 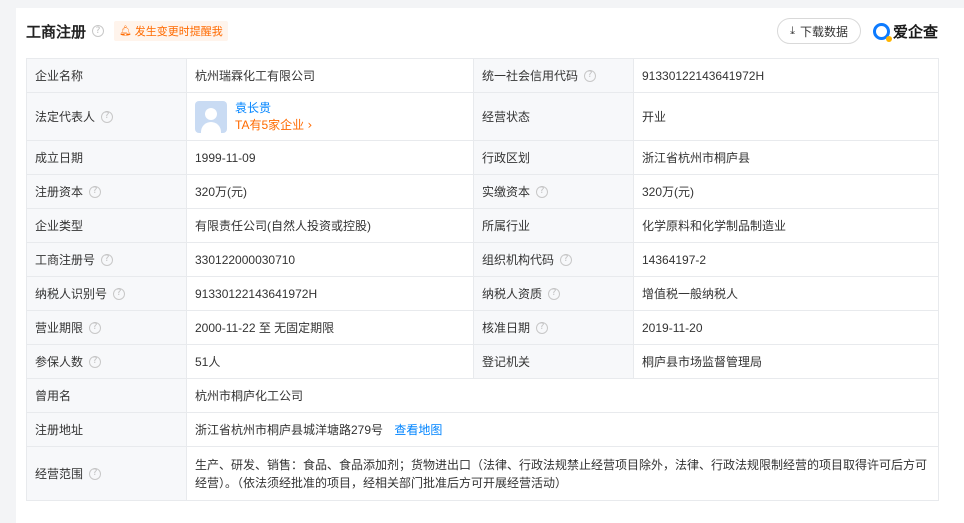 What do you see at coordinates (553, 157) in the screenshot?
I see `label-cell: 行政区划` at bounding box center [553, 157].